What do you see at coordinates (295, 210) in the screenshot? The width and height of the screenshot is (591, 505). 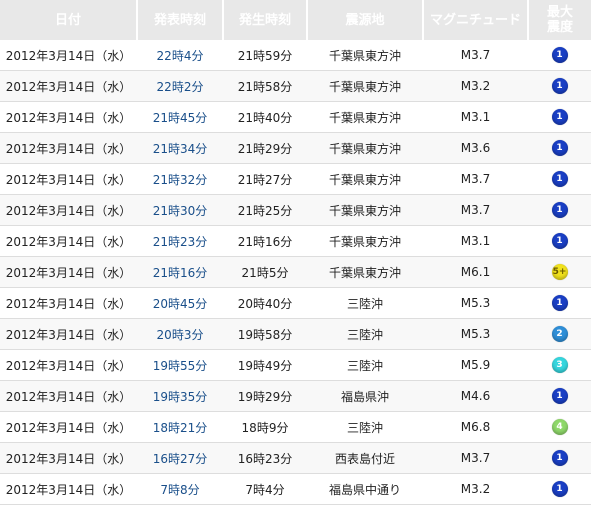 I see `table-row: 2012年3月14日（水） 21時30分 21時25分 千葉県東方沖 M3.7 1` at bounding box center [295, 210].